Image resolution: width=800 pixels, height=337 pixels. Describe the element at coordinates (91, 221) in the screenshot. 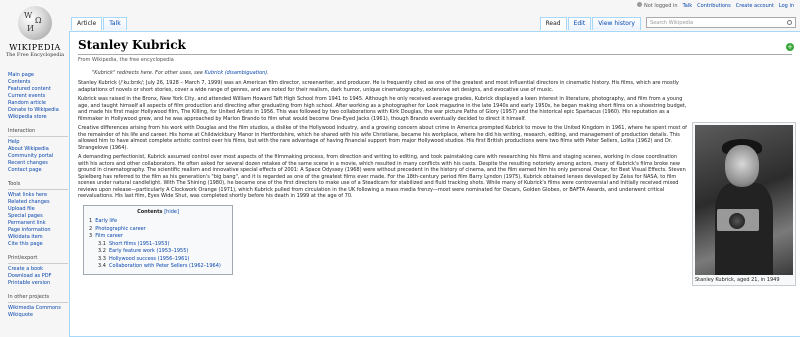

I see `toc-number: 1` at that location.